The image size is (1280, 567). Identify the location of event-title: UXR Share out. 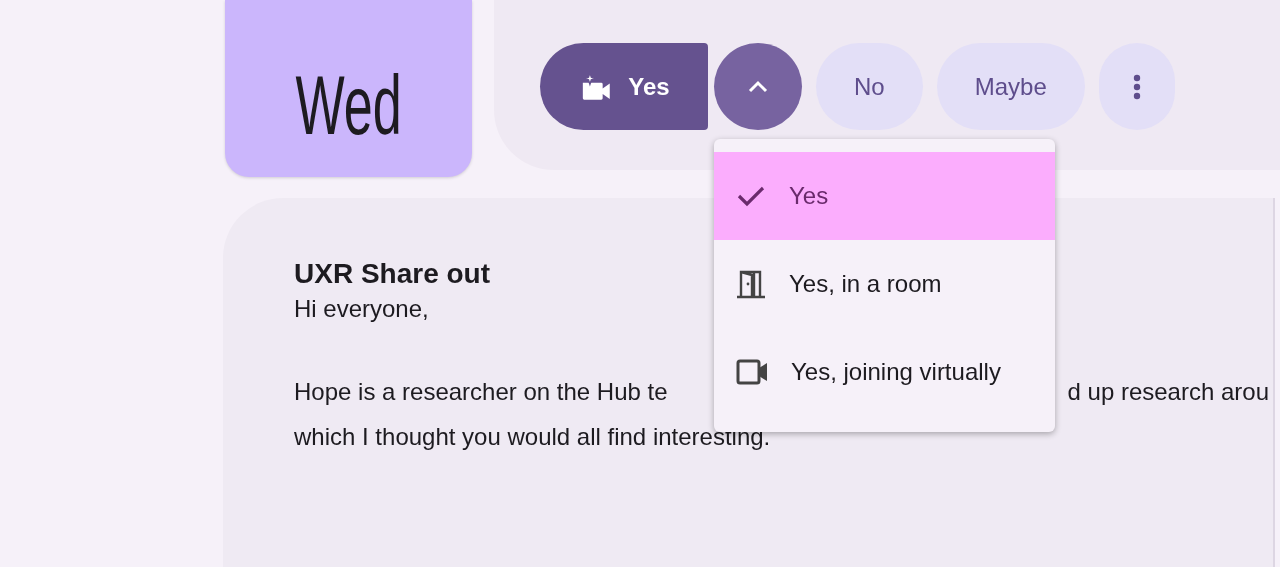
(392, 274).